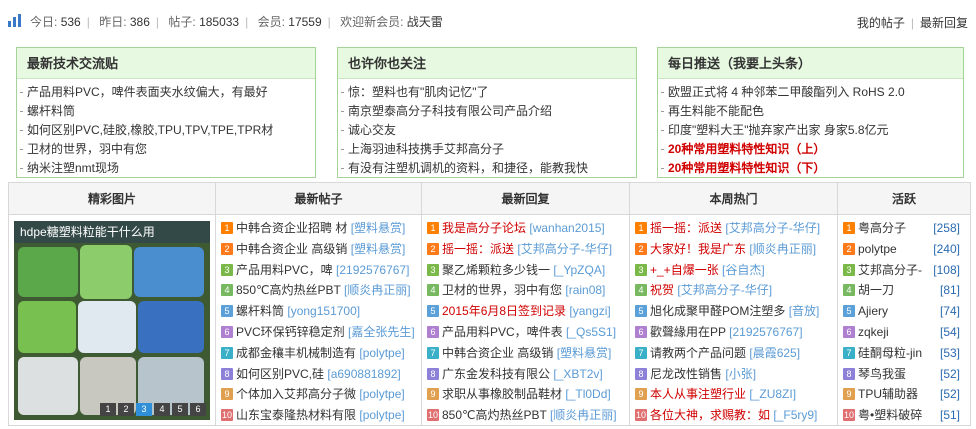  I want to click on author-link: [rain08], so click(585, 290).